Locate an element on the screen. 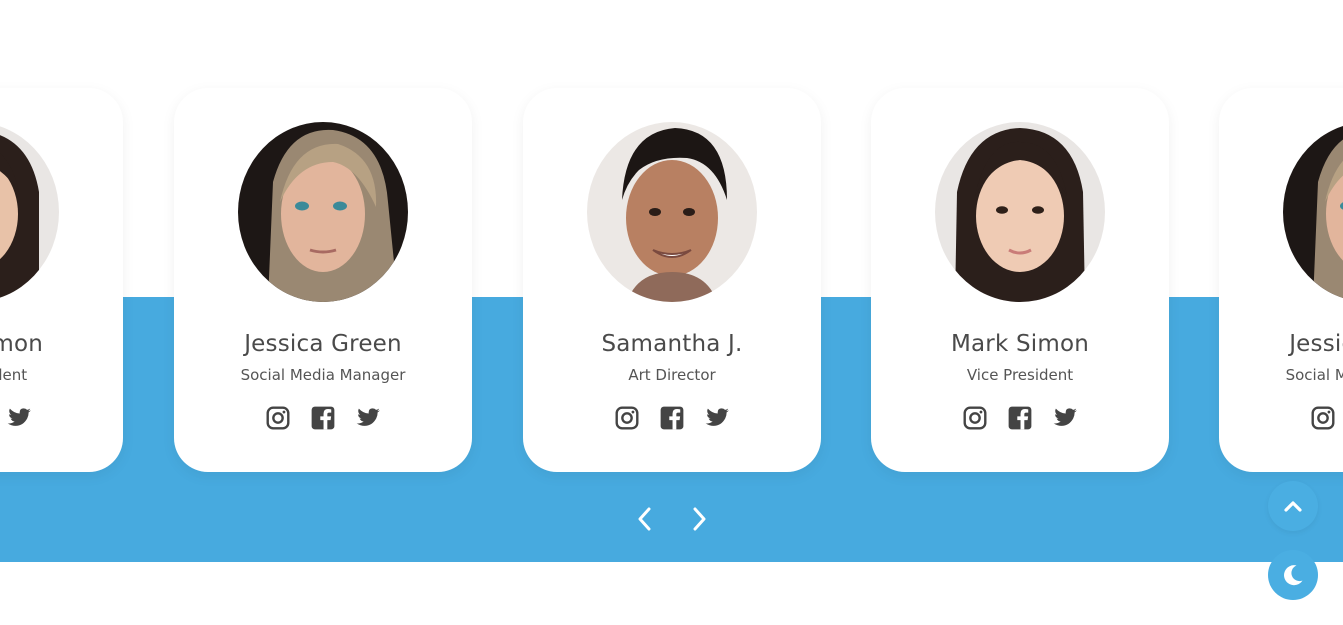 This screenshot has height=625, width=1343. team-card: Samantha J. Art Director is located at coordinates (672, 280).